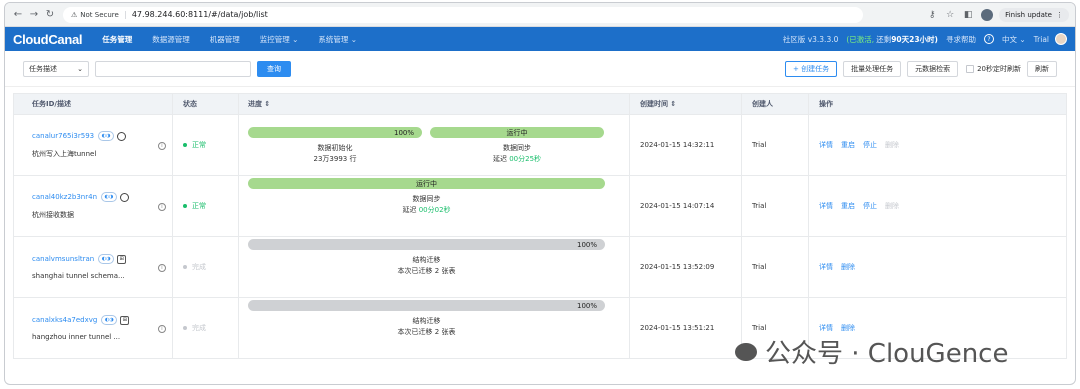  Describe the element at coordinates (540, 69) in the screenshot. I see `filter-toolbar: 任务描述 ⌄ 查询 + 创建任务 批量处理任务 元数据检索 20秒定时刷新 刷新` at that location.